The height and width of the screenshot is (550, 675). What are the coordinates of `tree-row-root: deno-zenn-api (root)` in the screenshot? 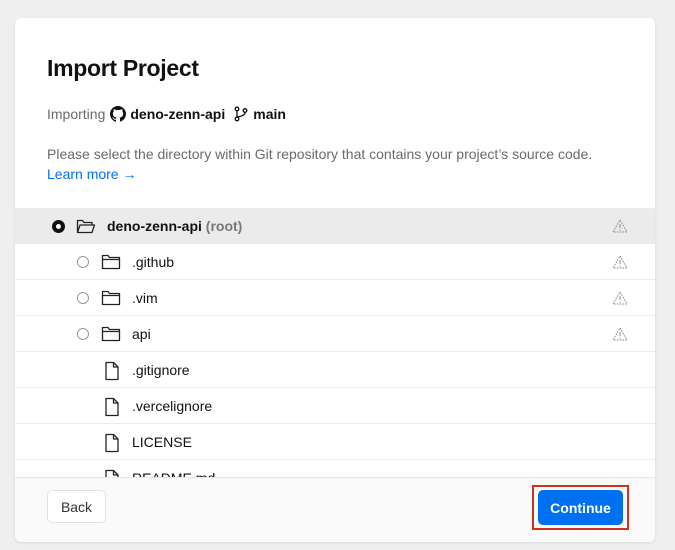 It's located at (335, 226).